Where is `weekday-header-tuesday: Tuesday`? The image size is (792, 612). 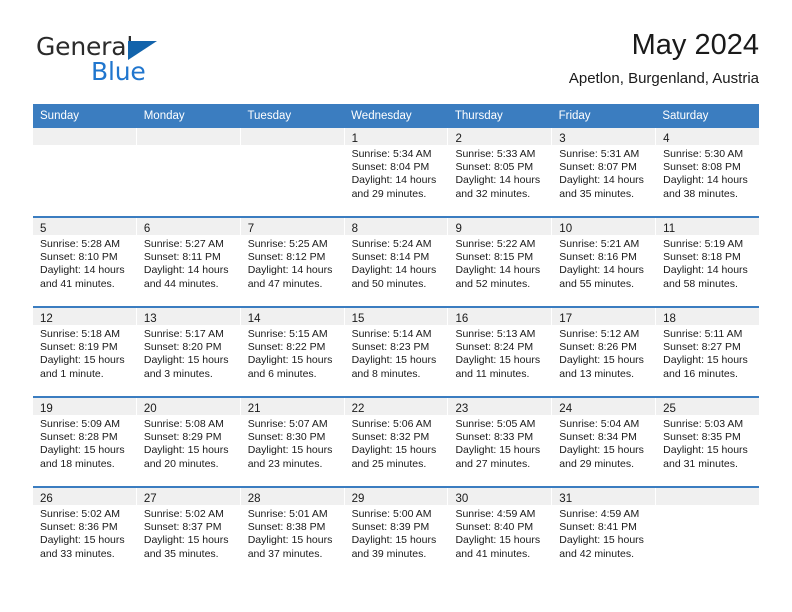
weekday-header-tuesday: Tuesday is located at coordinates (269, 116).